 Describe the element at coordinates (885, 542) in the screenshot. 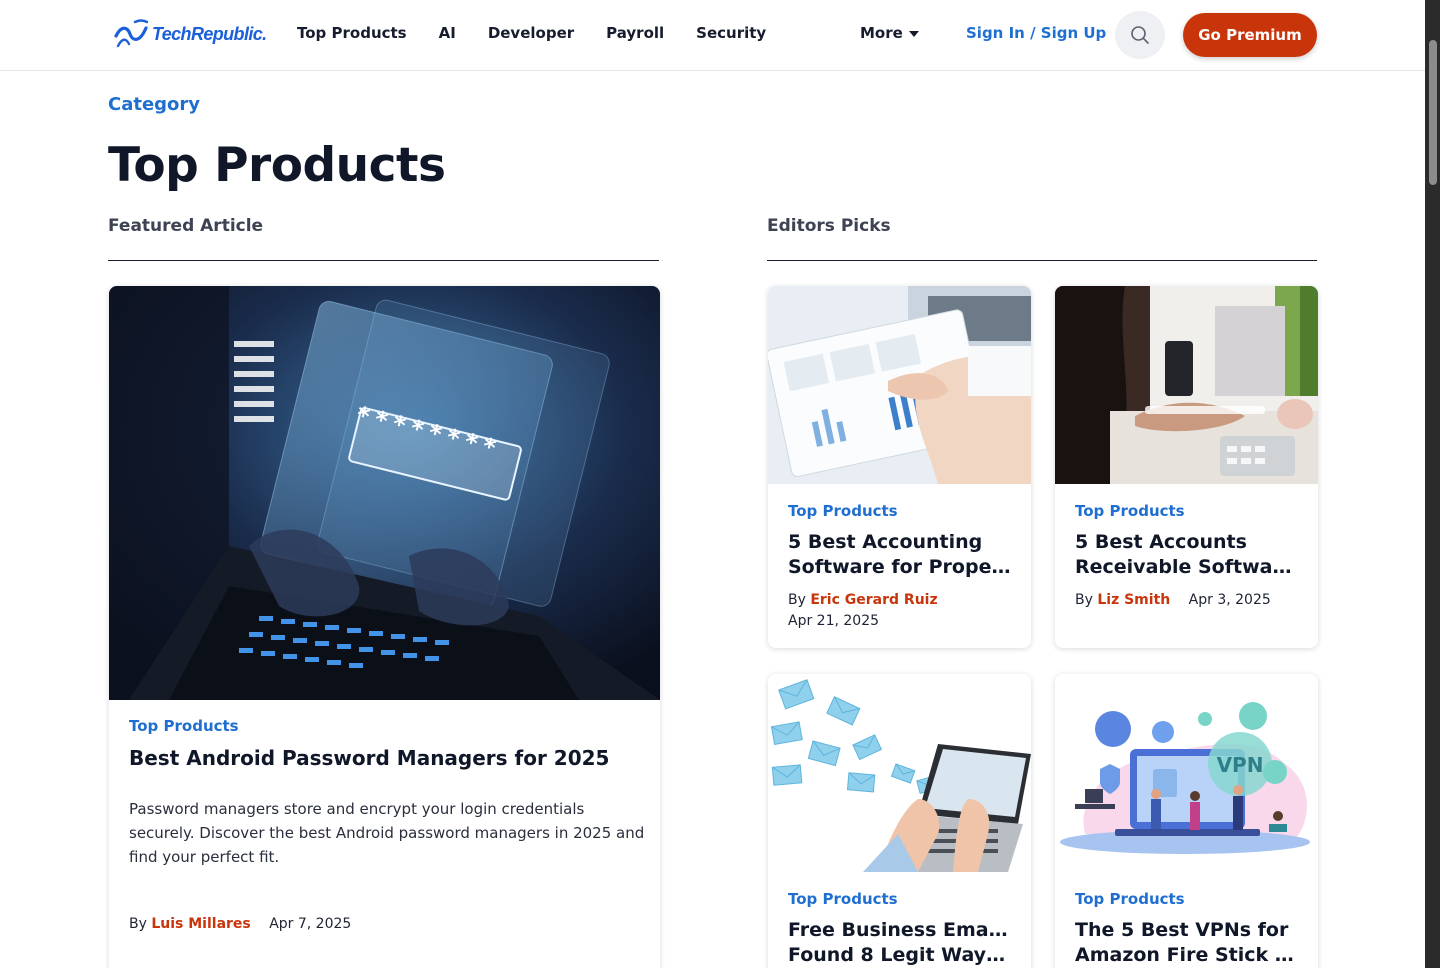

I see `card-title-line: 5 Best Accounting` at that location.